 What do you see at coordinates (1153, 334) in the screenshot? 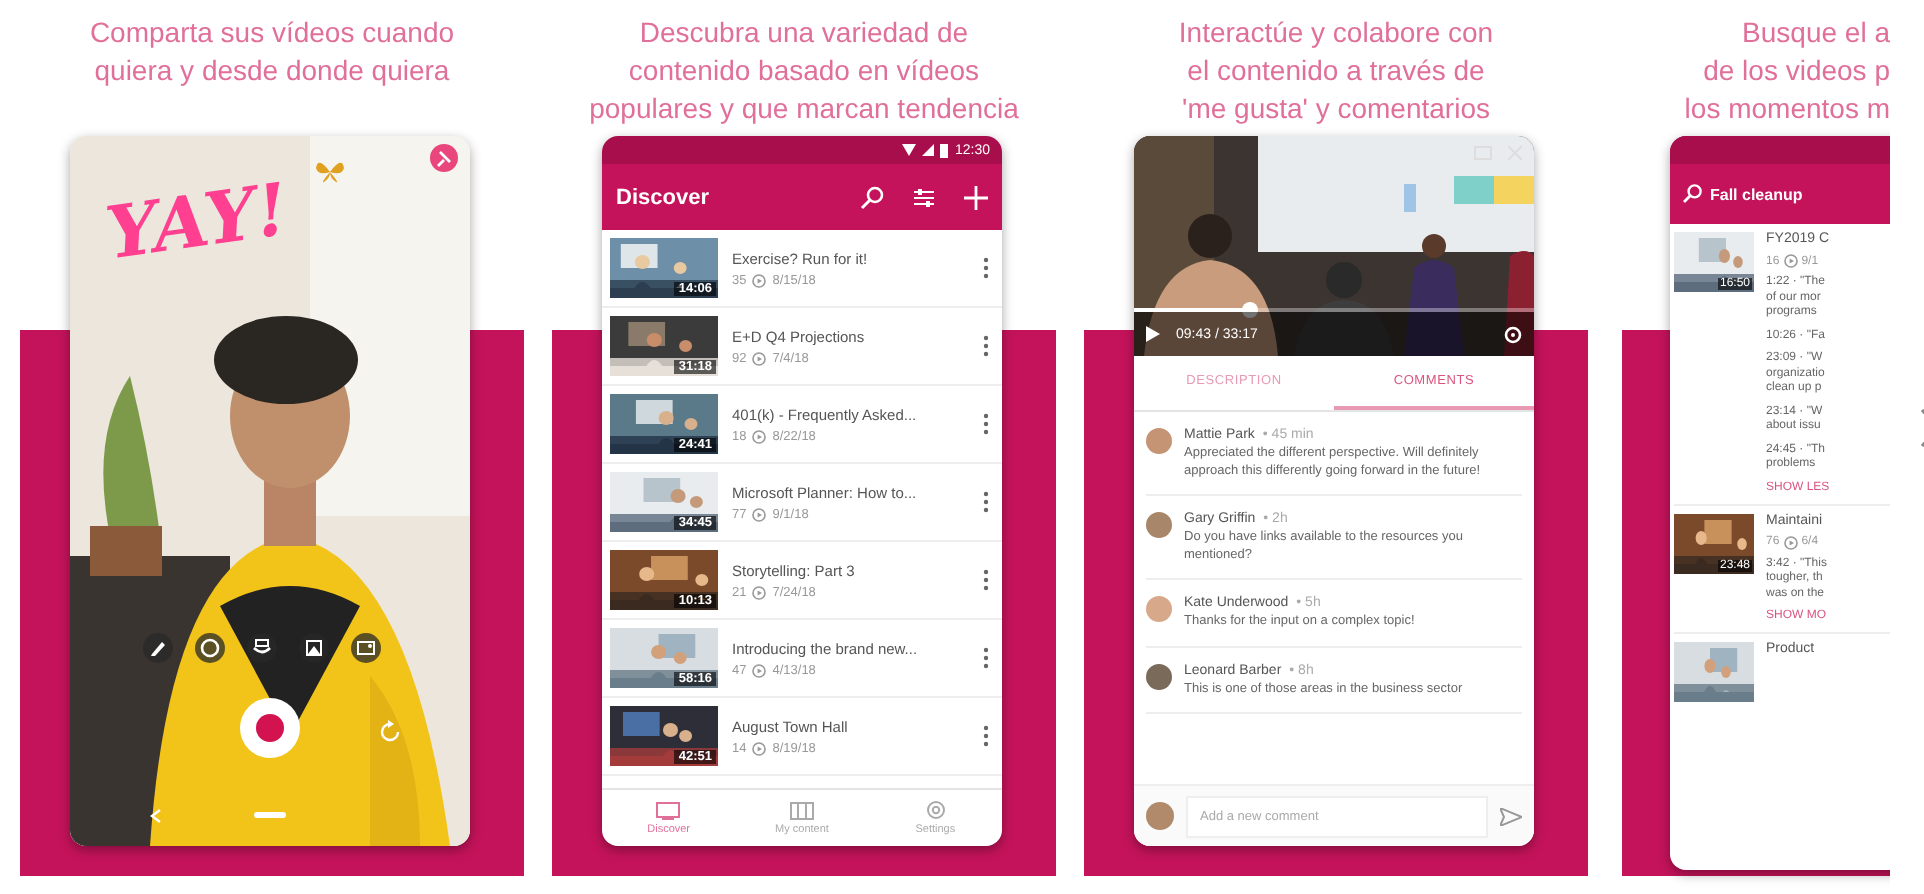
I see `play-icon` at bounding box center [1153, 334].